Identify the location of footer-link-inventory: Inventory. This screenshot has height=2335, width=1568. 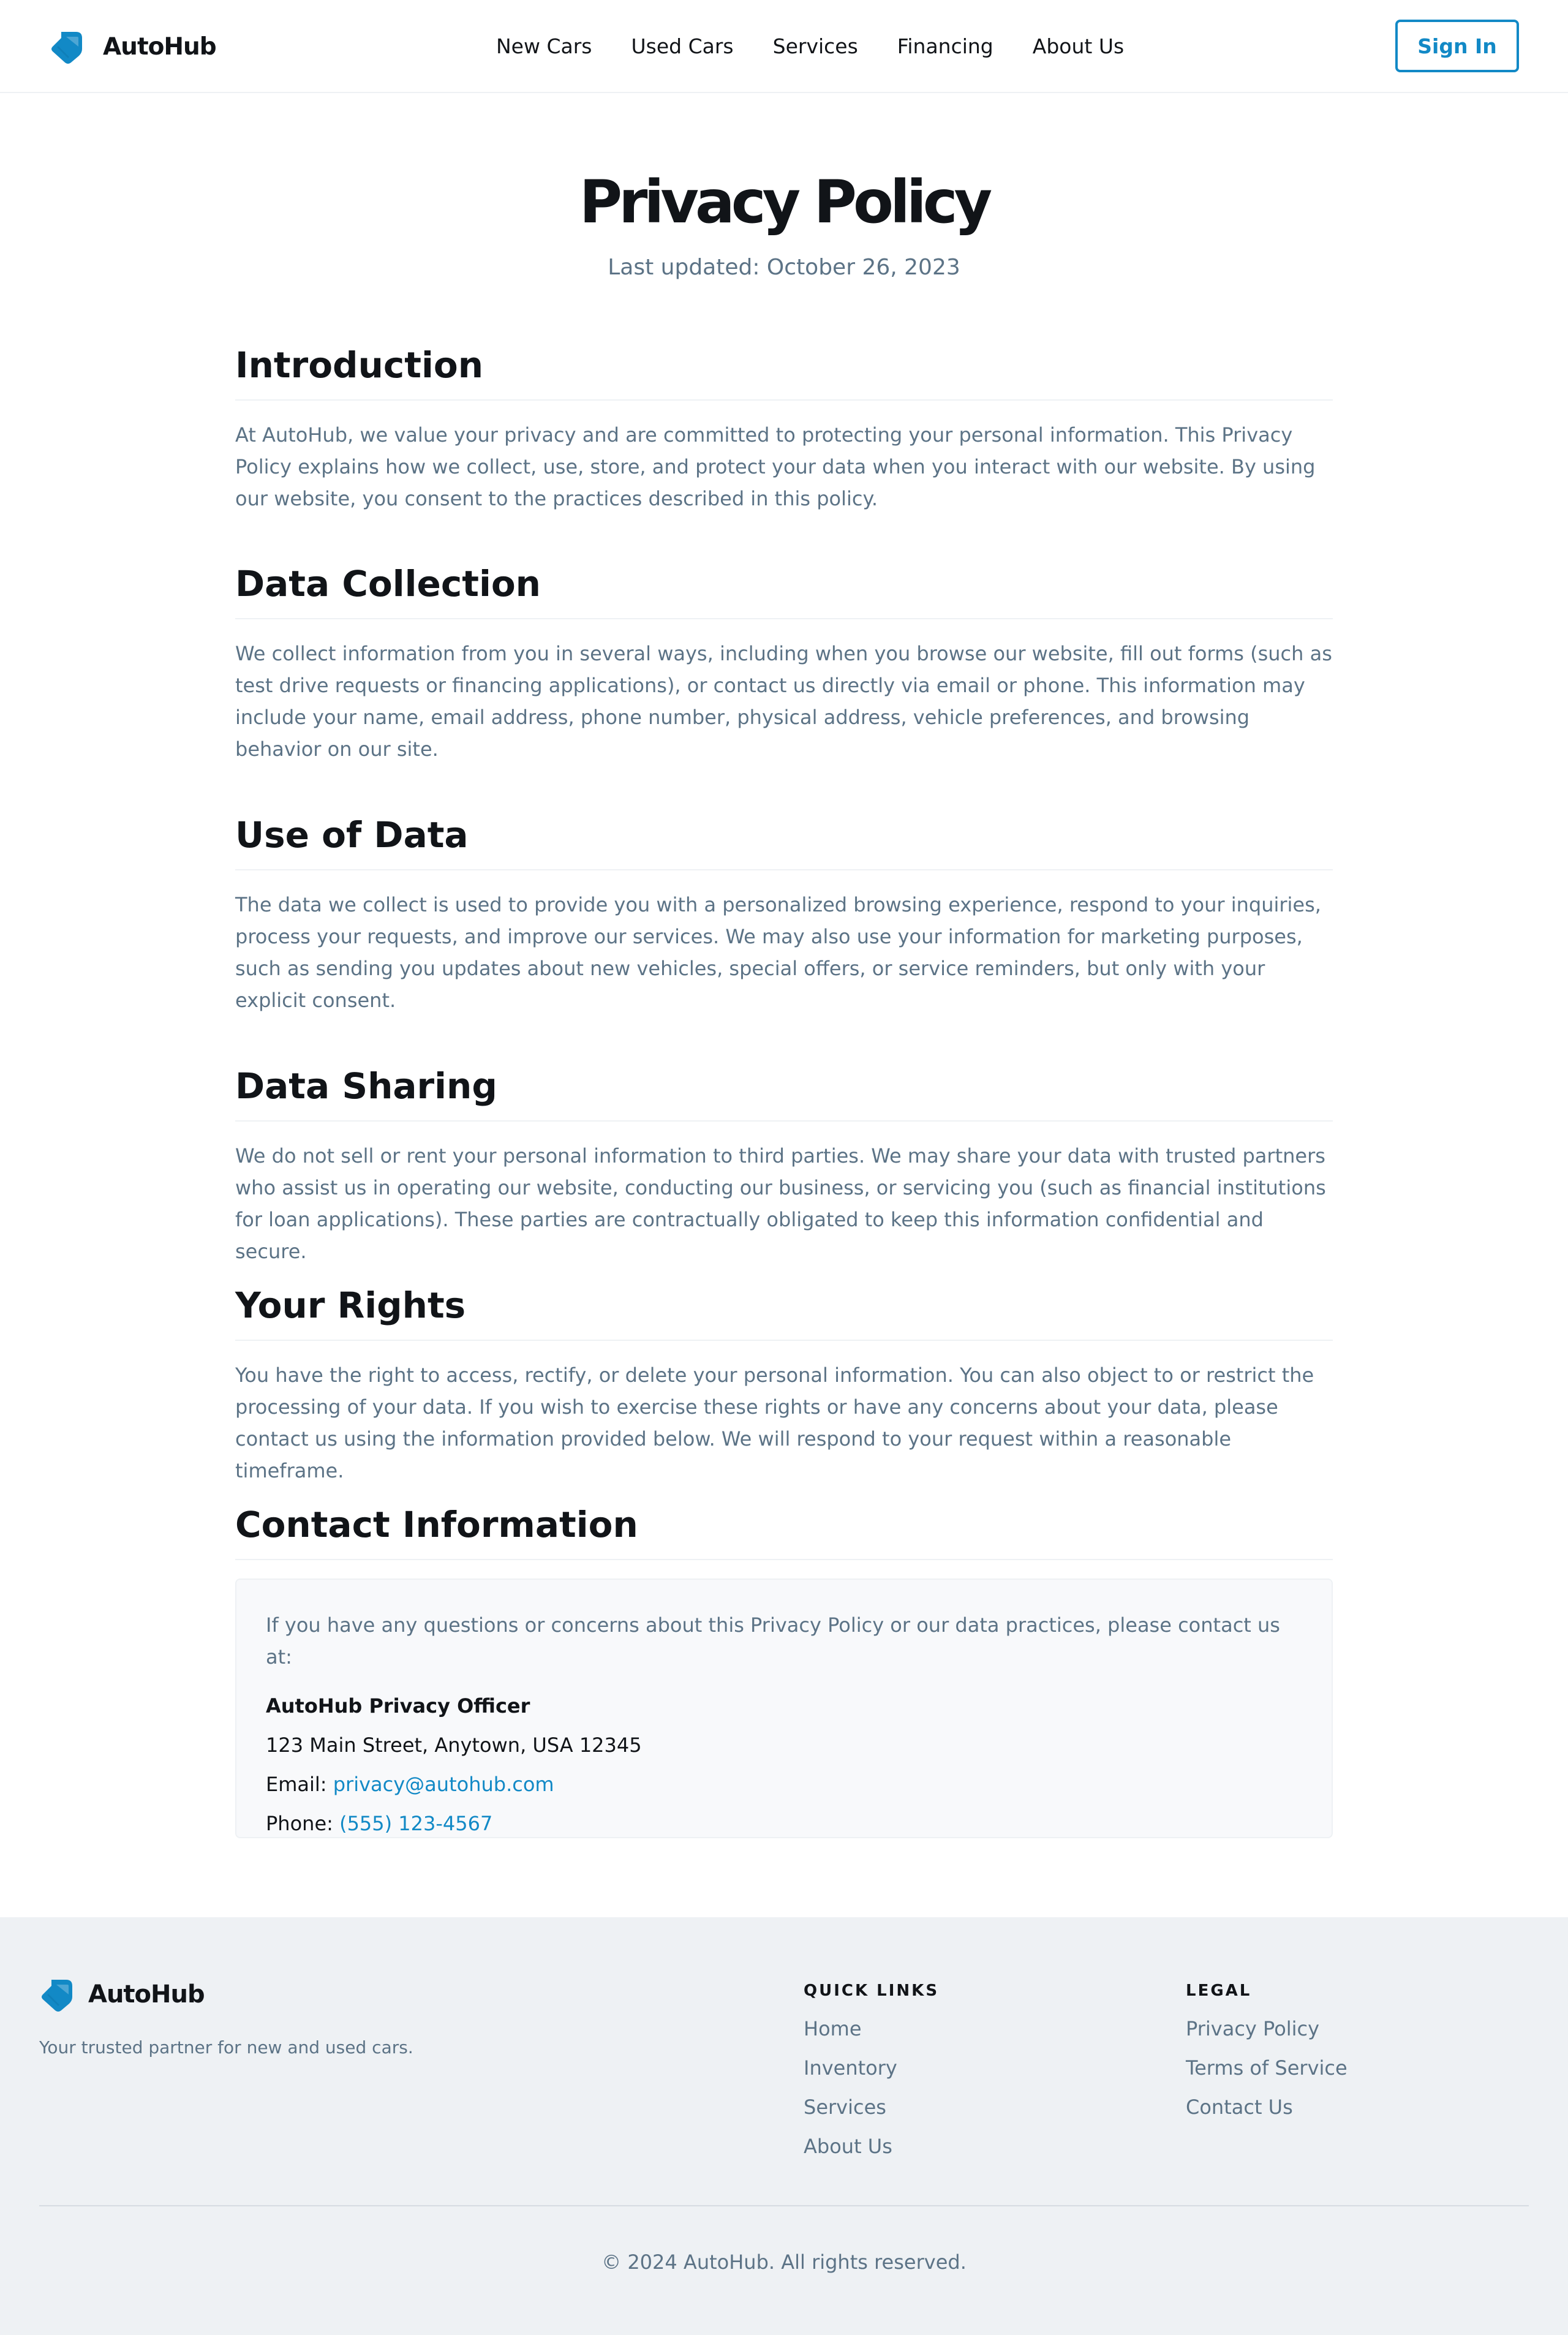
(872, 2068).